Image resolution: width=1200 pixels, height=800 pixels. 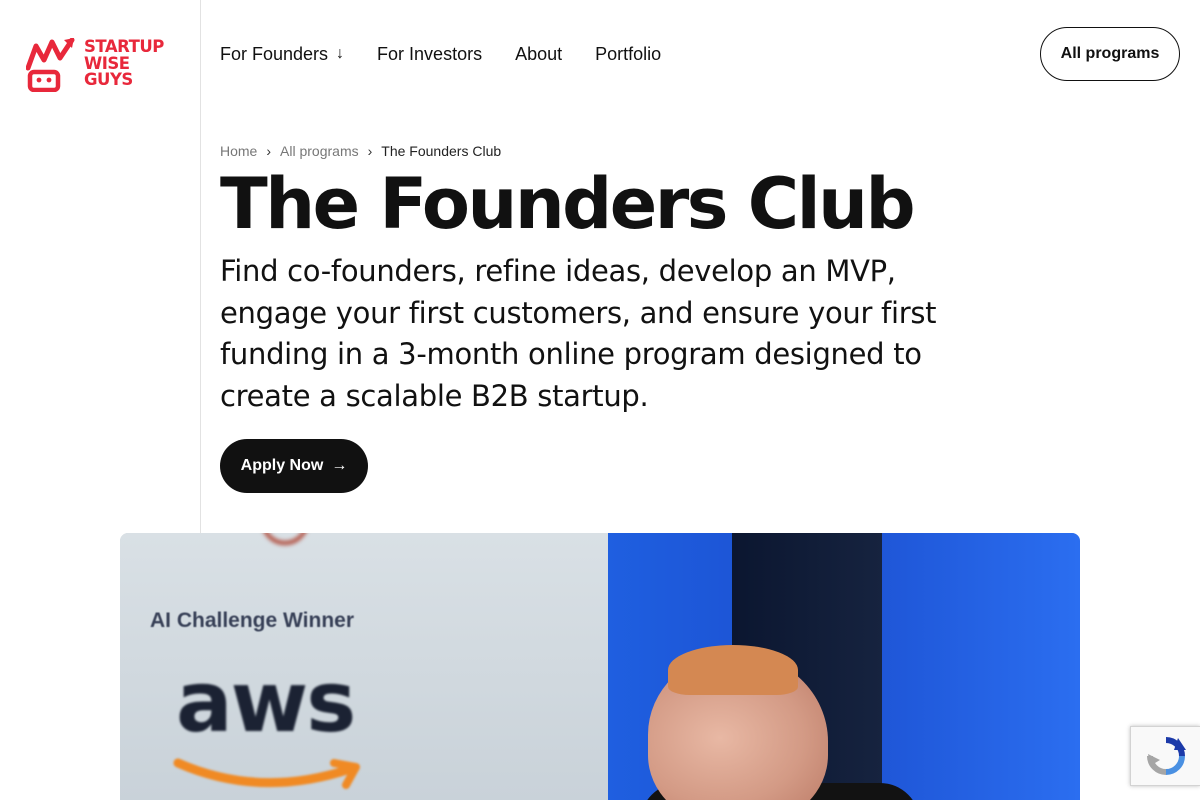 I want to click on brand-logo: STARTUP WISE GUYS, so click(x=108, y=65).